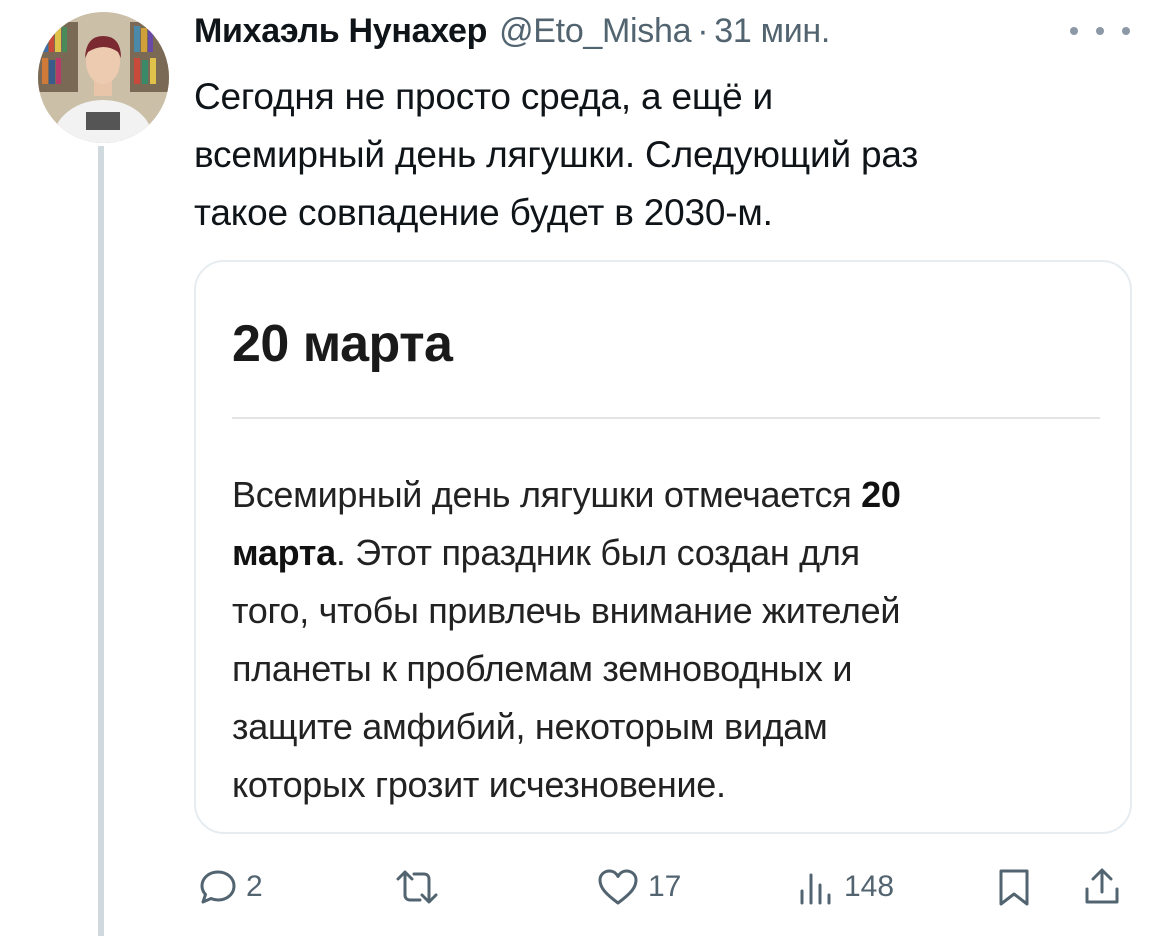 This screenshot has height=936, width=1170. What do you see at coordinates (566, 610) in the screenshot?
I see `card-body-line: того, чтобы привлечь внимание жителей` at bounding box center [566, 610].